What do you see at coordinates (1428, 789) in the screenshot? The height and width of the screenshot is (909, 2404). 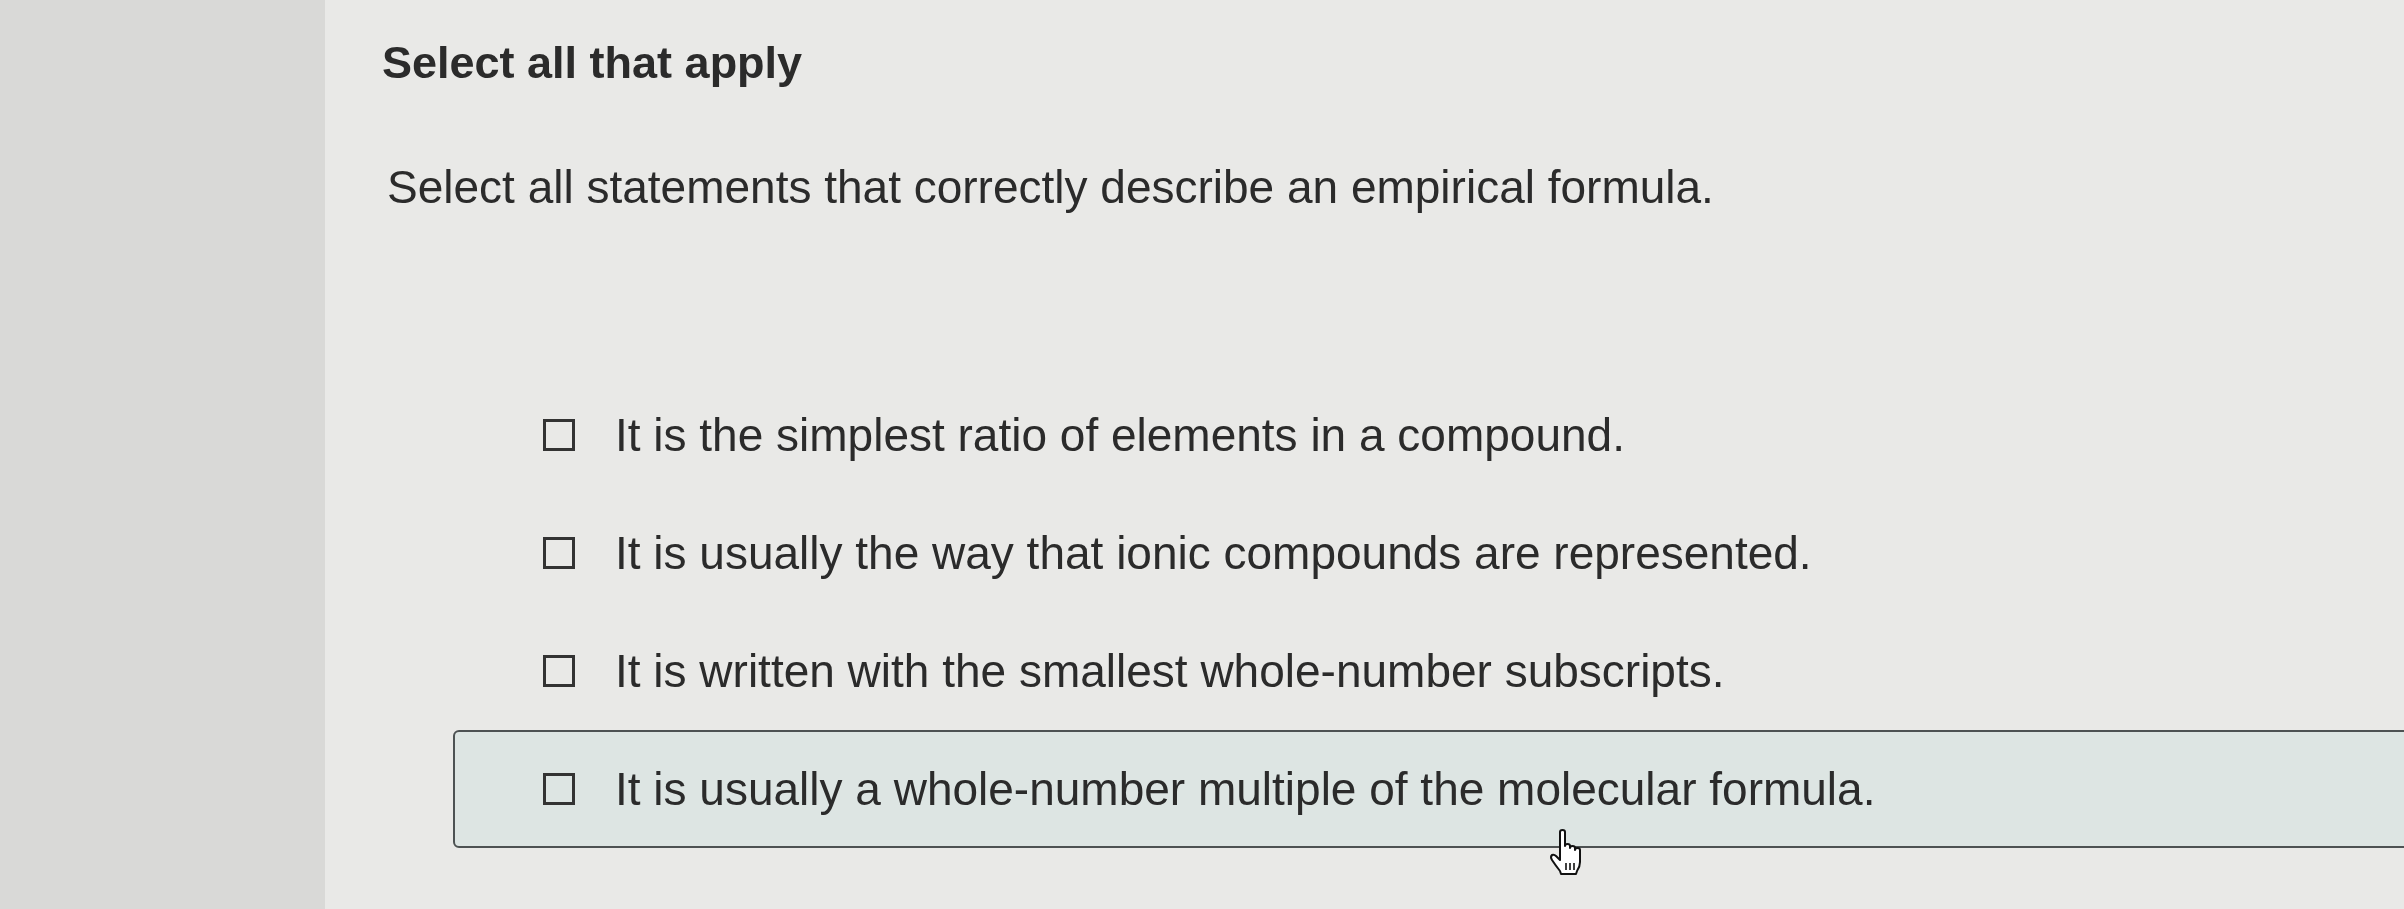 I see `answer-option: It is usually a whole-number multiple of the molecular formula.` at bounding box center [1428, 789].